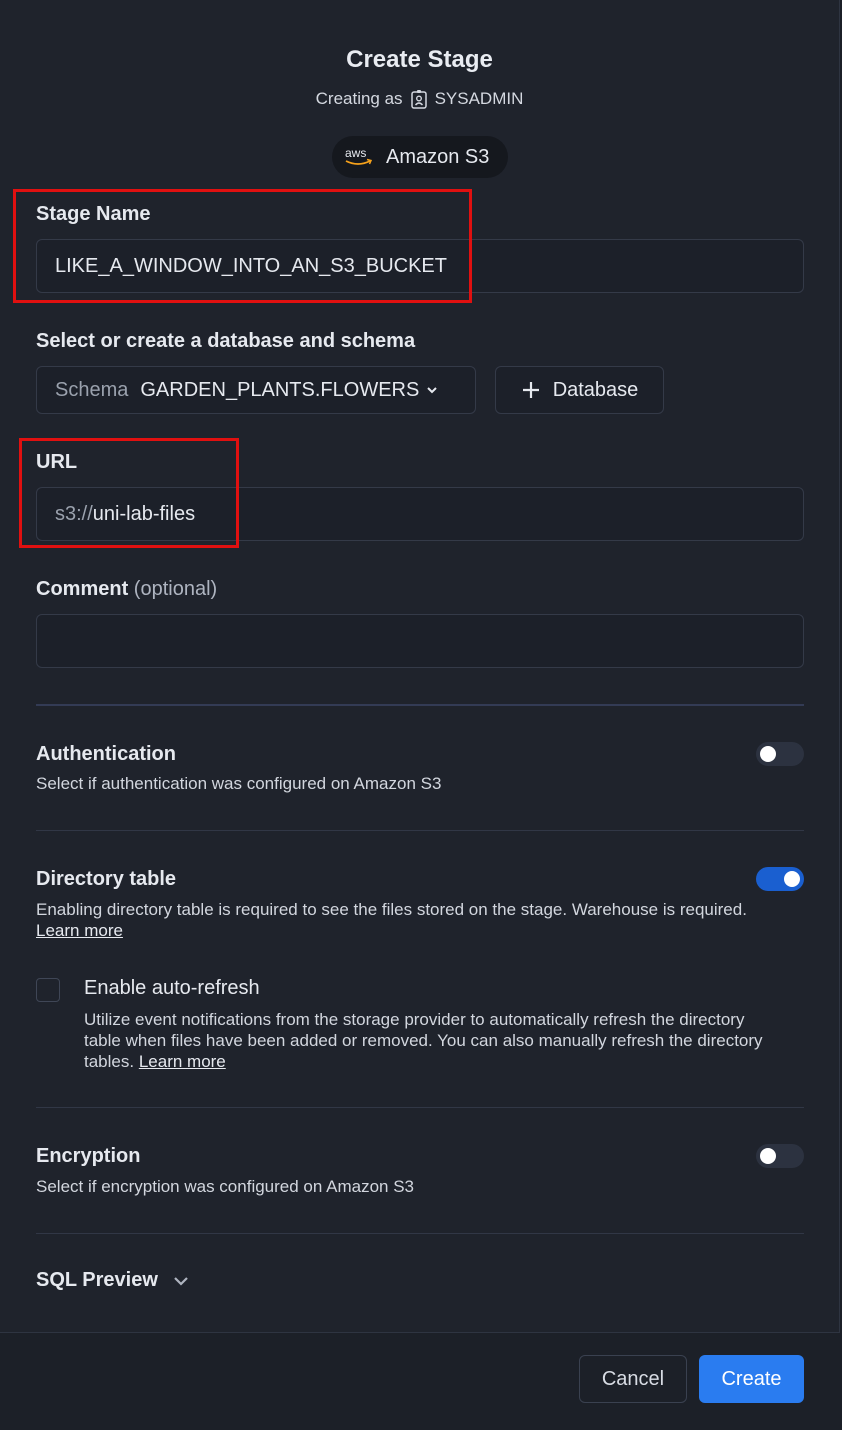  I want to click on provider-badge: aws Amazon S3, so click(420, 157).